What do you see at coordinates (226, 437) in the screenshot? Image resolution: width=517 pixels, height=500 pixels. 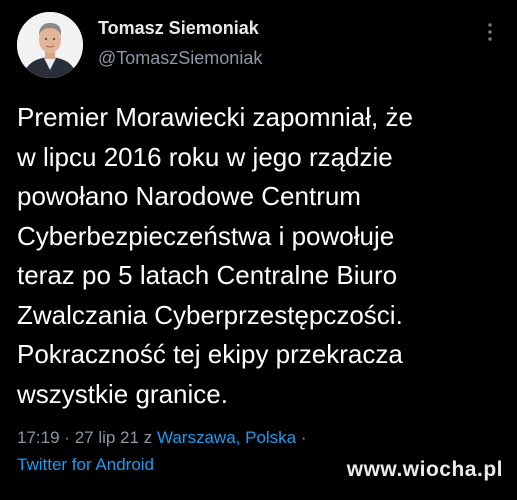 I see `tweet-location-link: Warszawa, Polska` at bounding box center [226, 437].